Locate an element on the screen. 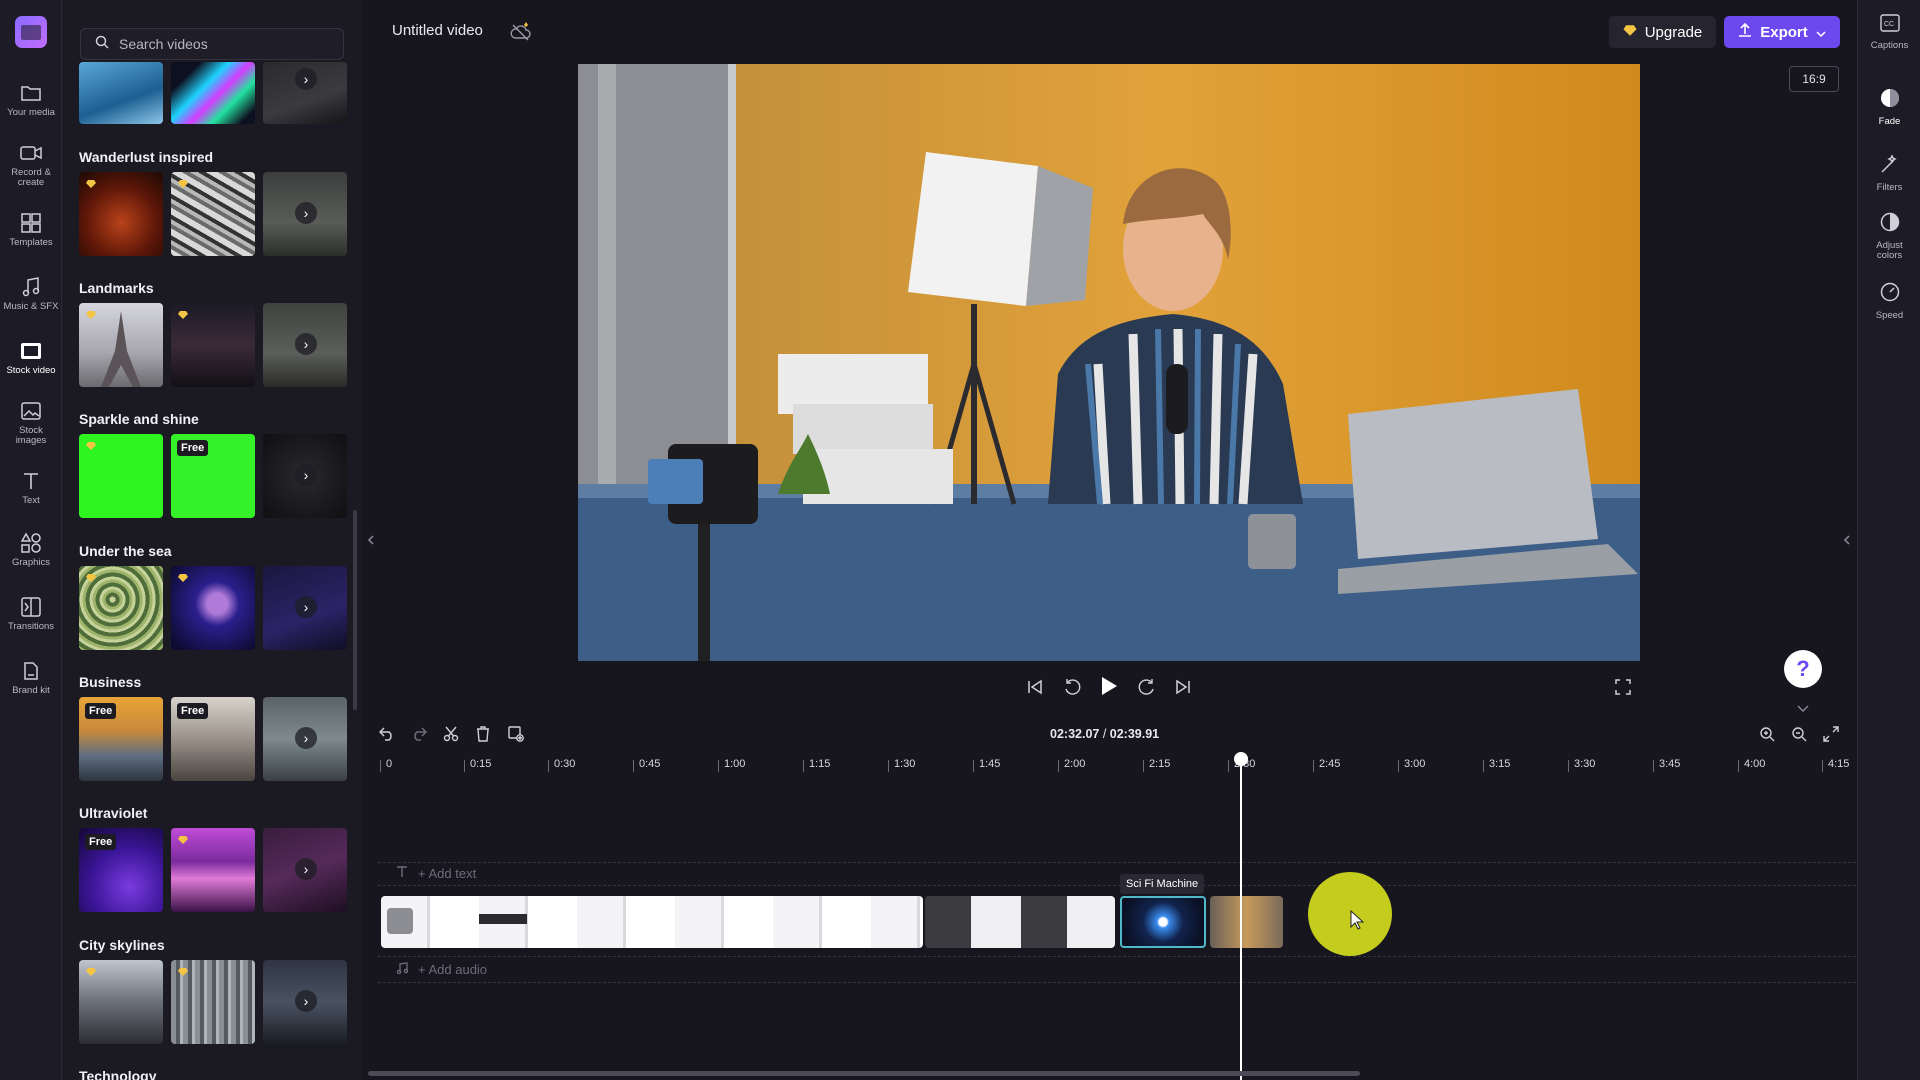 The image size is (1920, 1080). undo-button is located at coordinates (387, 734).